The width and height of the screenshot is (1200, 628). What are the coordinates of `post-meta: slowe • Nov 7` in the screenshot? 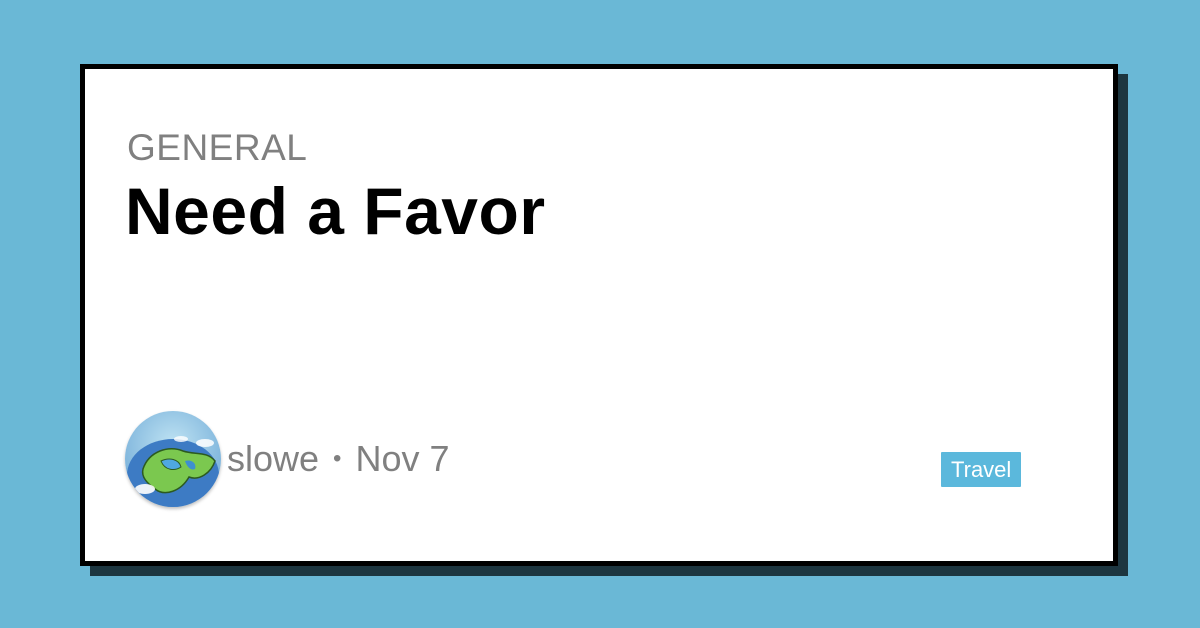 It's located at (287, 459).